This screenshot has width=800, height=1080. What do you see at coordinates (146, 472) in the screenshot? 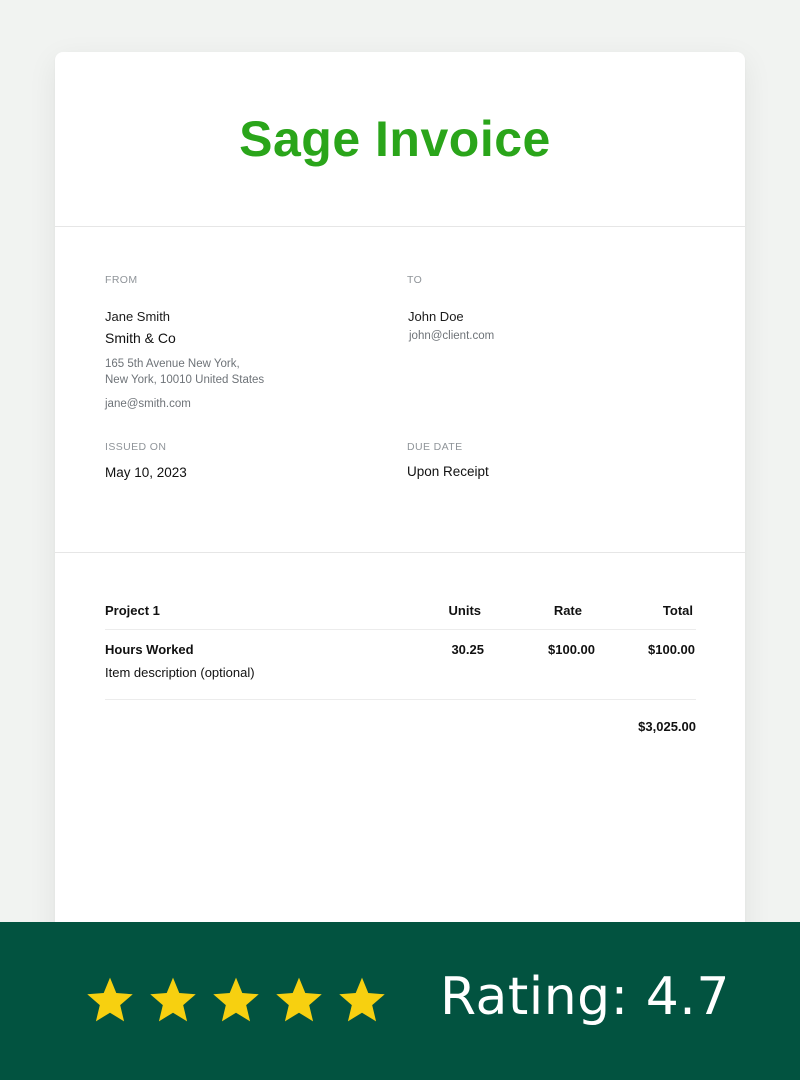
I see `issued-date: May 10, 2023` at bounding box center [146, 472].